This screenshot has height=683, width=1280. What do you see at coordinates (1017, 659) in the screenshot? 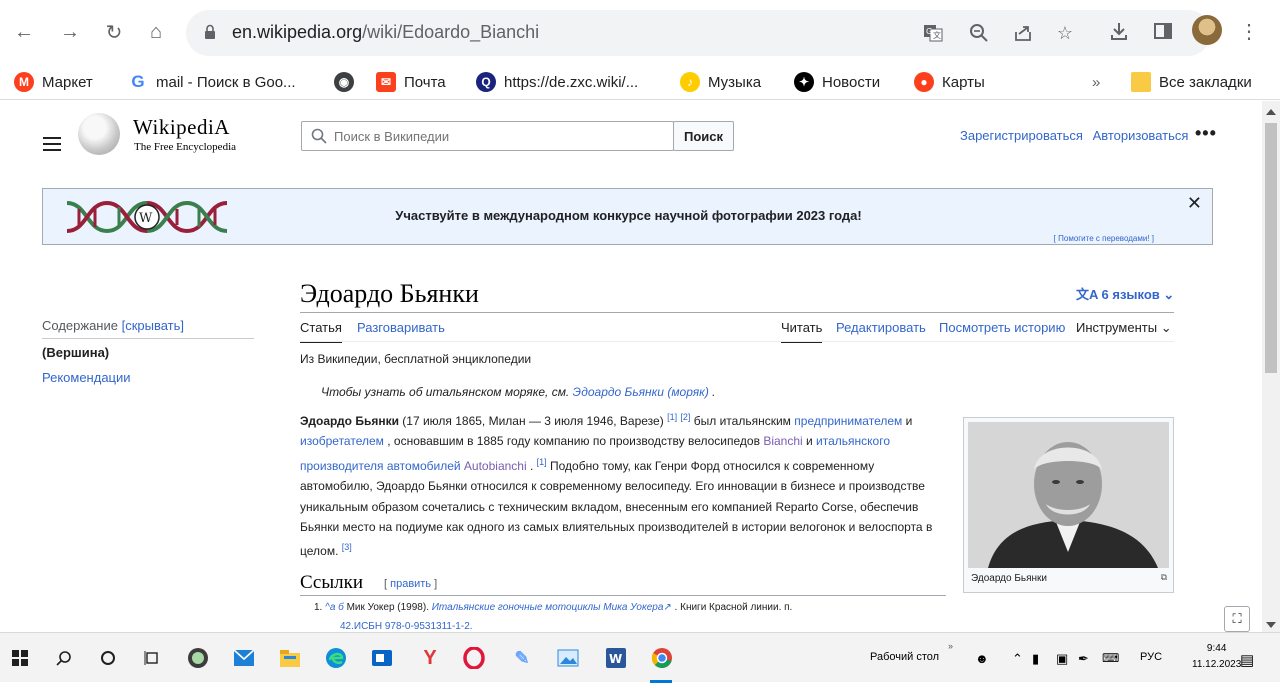
I see `tray-expand-icon: ⌃` at bounding box center [1017, 659].